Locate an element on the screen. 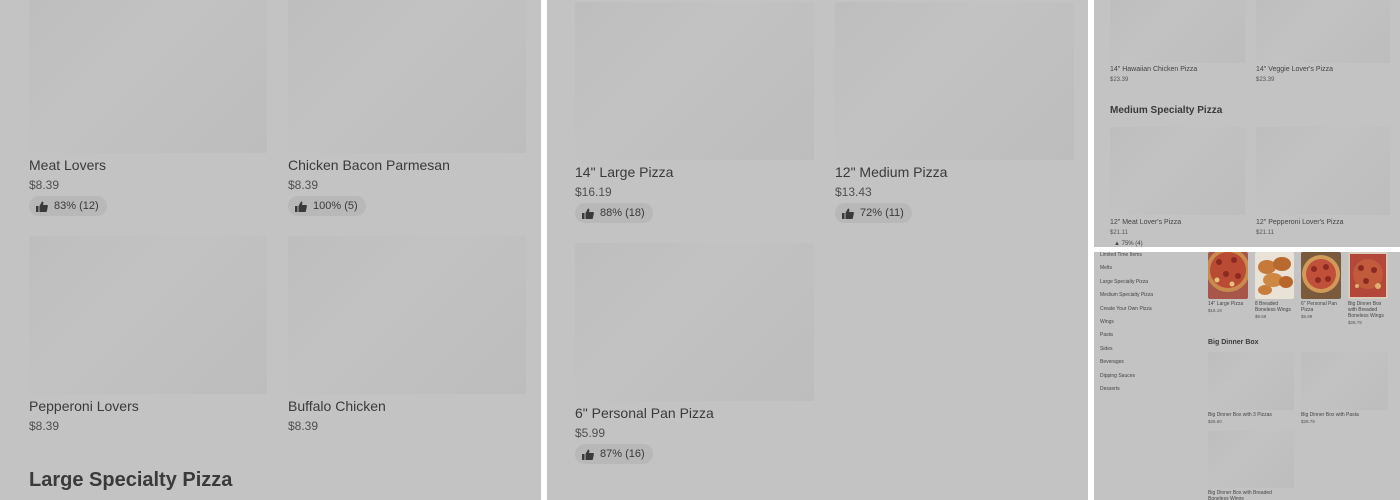 This screenshot has width=1400, height=500. featured-item: 8 Breaded Boneless Wings $9.59 is located at coordinates (1276, 310).